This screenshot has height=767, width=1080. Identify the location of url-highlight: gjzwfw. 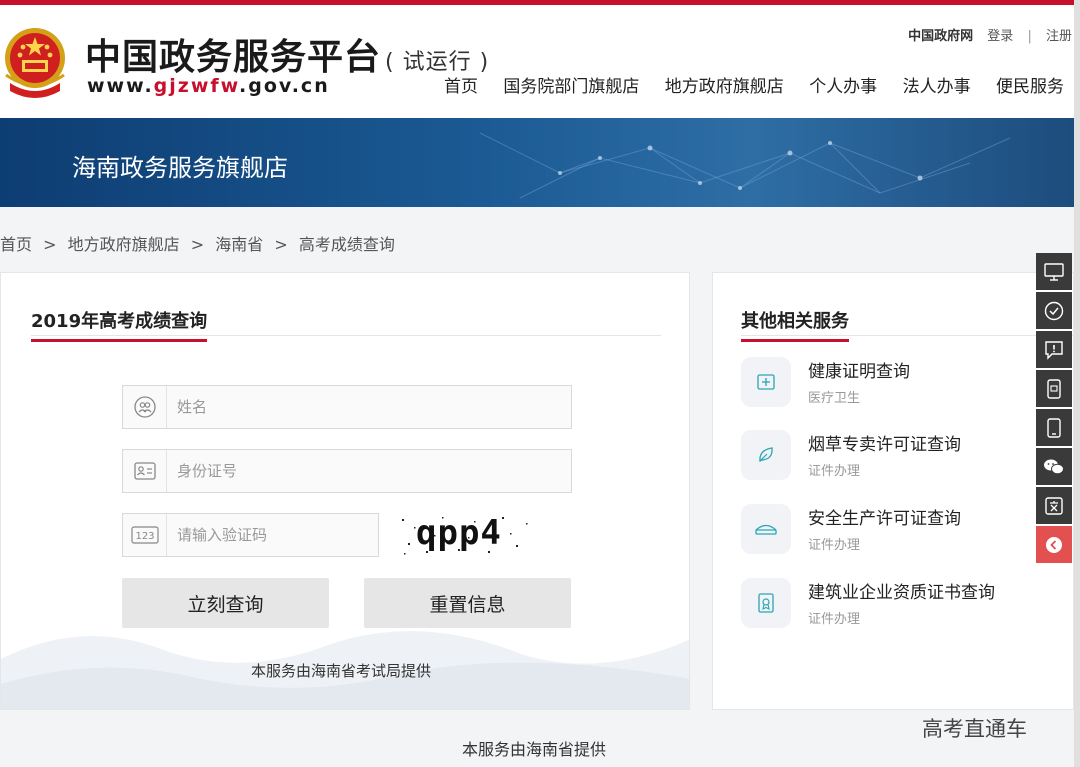
(196, 86).